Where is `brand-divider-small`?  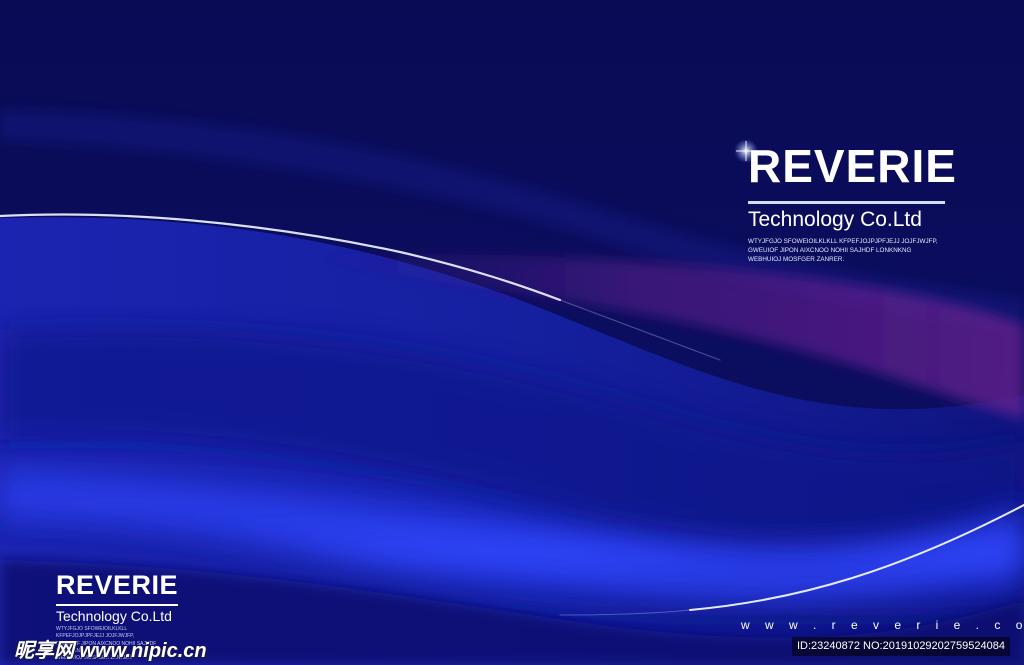 brand-divider-small is located at coordinates (117, 605).